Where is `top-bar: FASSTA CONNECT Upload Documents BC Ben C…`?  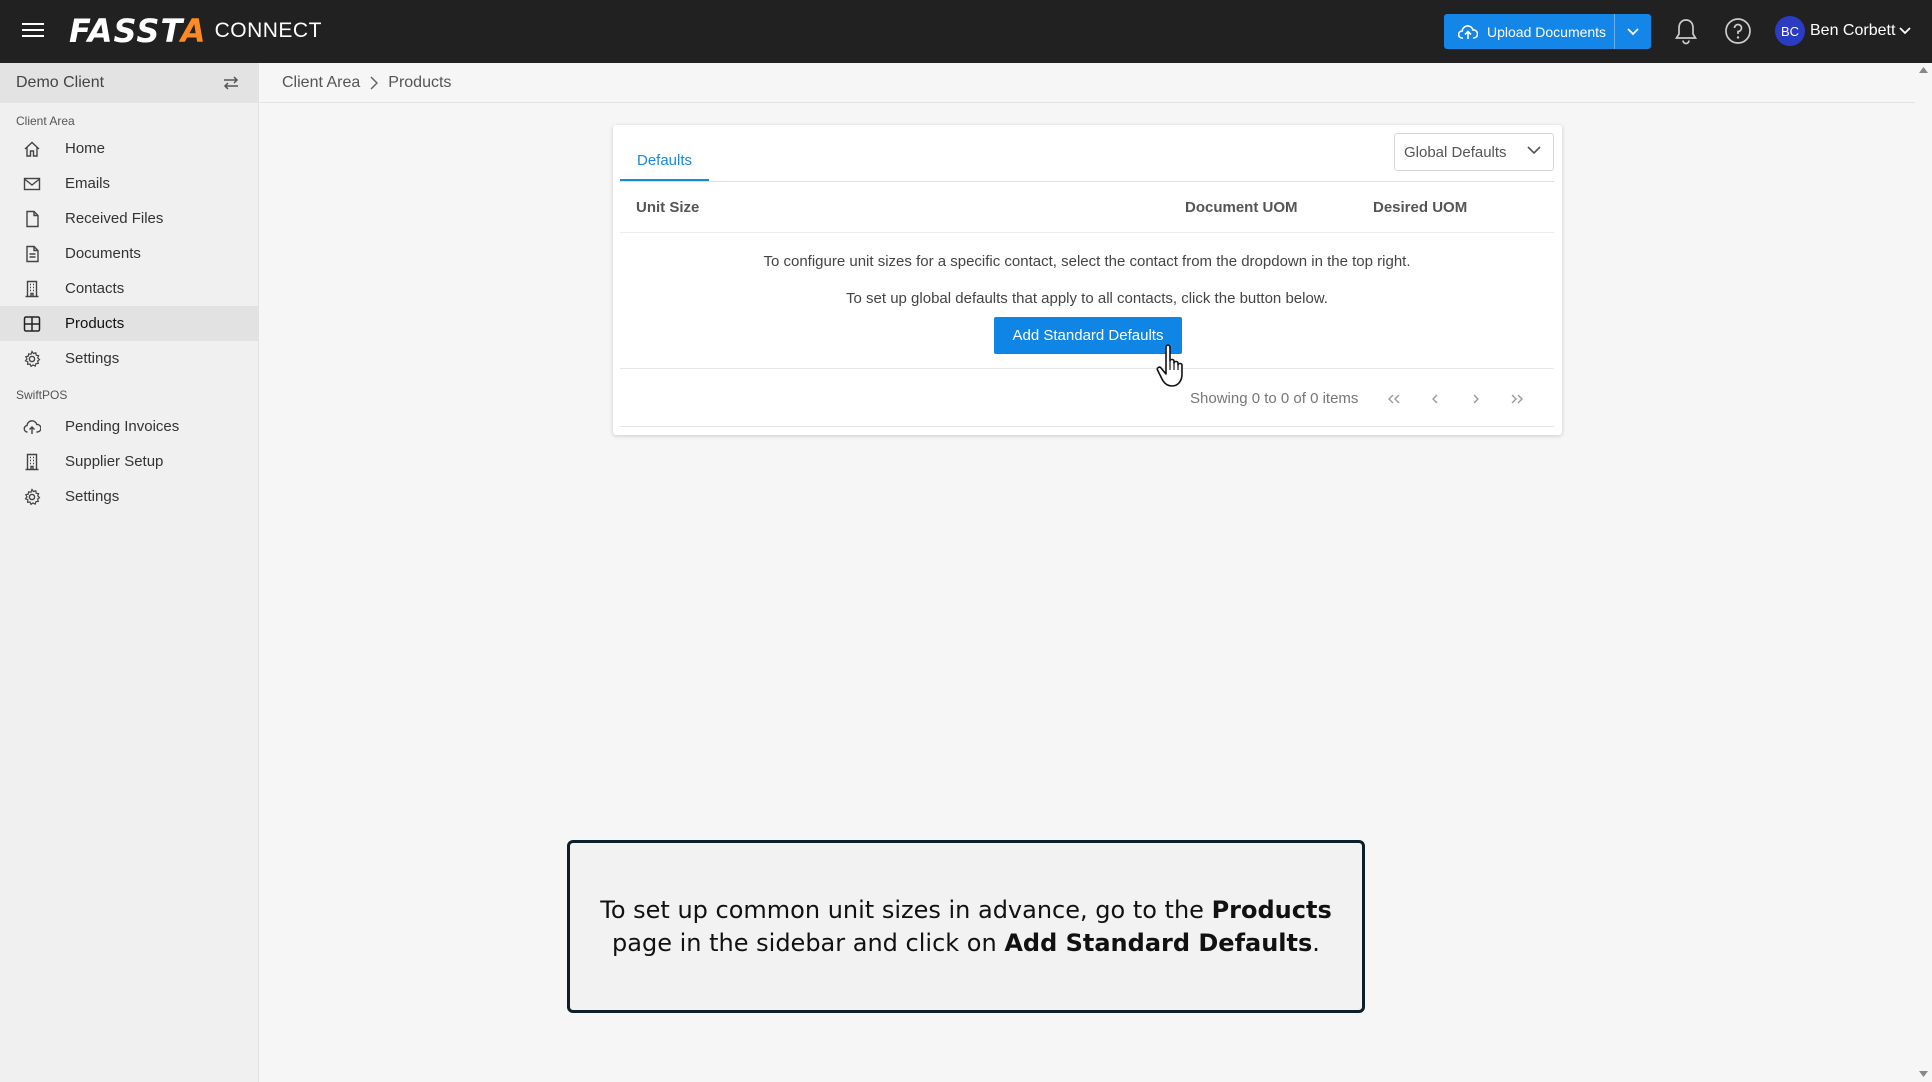 top-bar: FASSTA CONNECT Upload Documents BC Ben C… is located at coordinates (966, 31).